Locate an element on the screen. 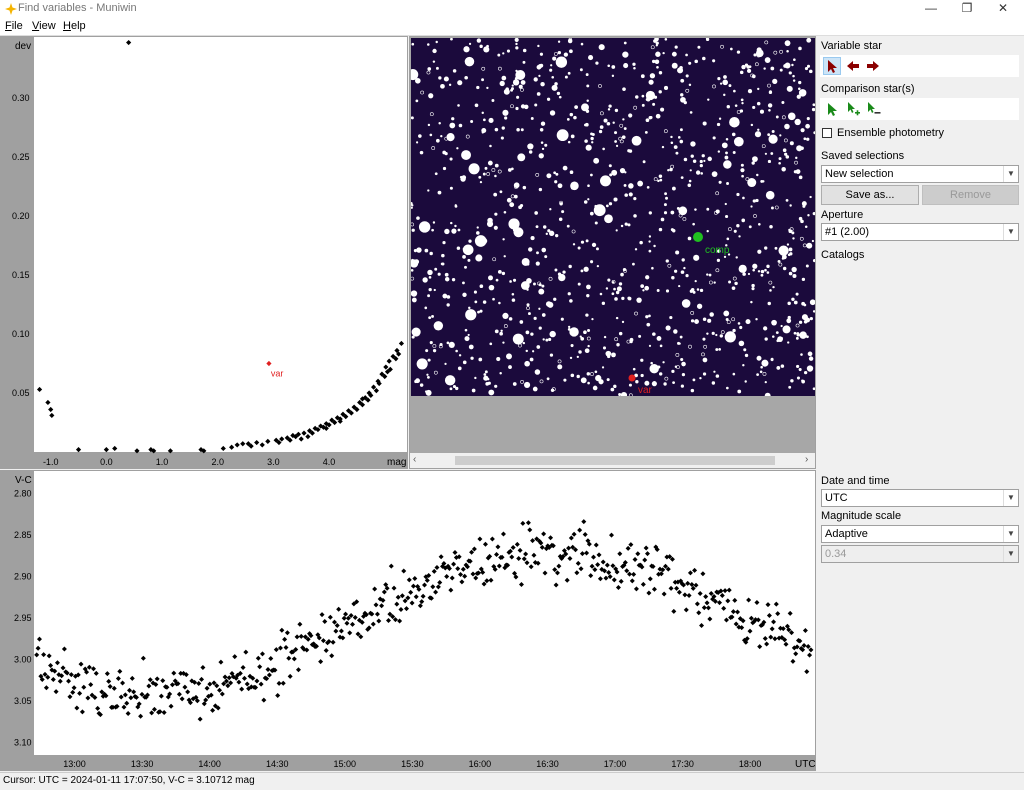 The width and height of the screenshot is (1024, 790). magnitude-scale-select: Adaptive ▼ is located at coordinates (920, 534).